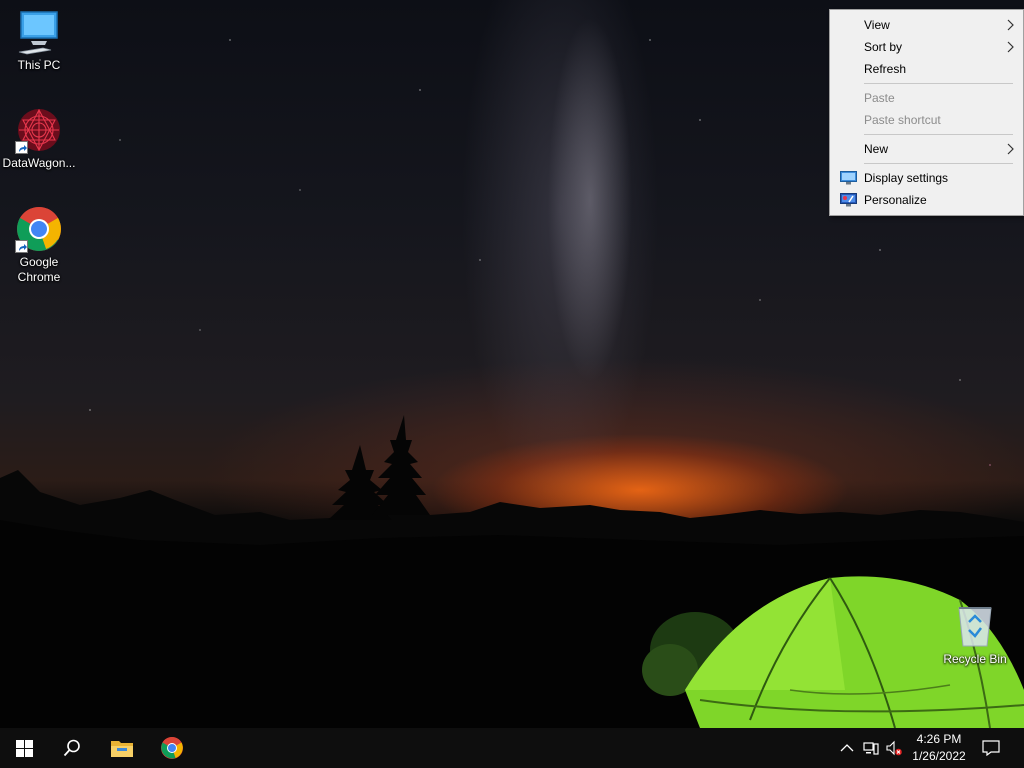 Image resolution: width=1024 pixels, height=768 pixels. What do you see at coordinates (885, 69) in the screenshot?
I see `menu-item-label: Refresh` at bounding box center [885, 69].